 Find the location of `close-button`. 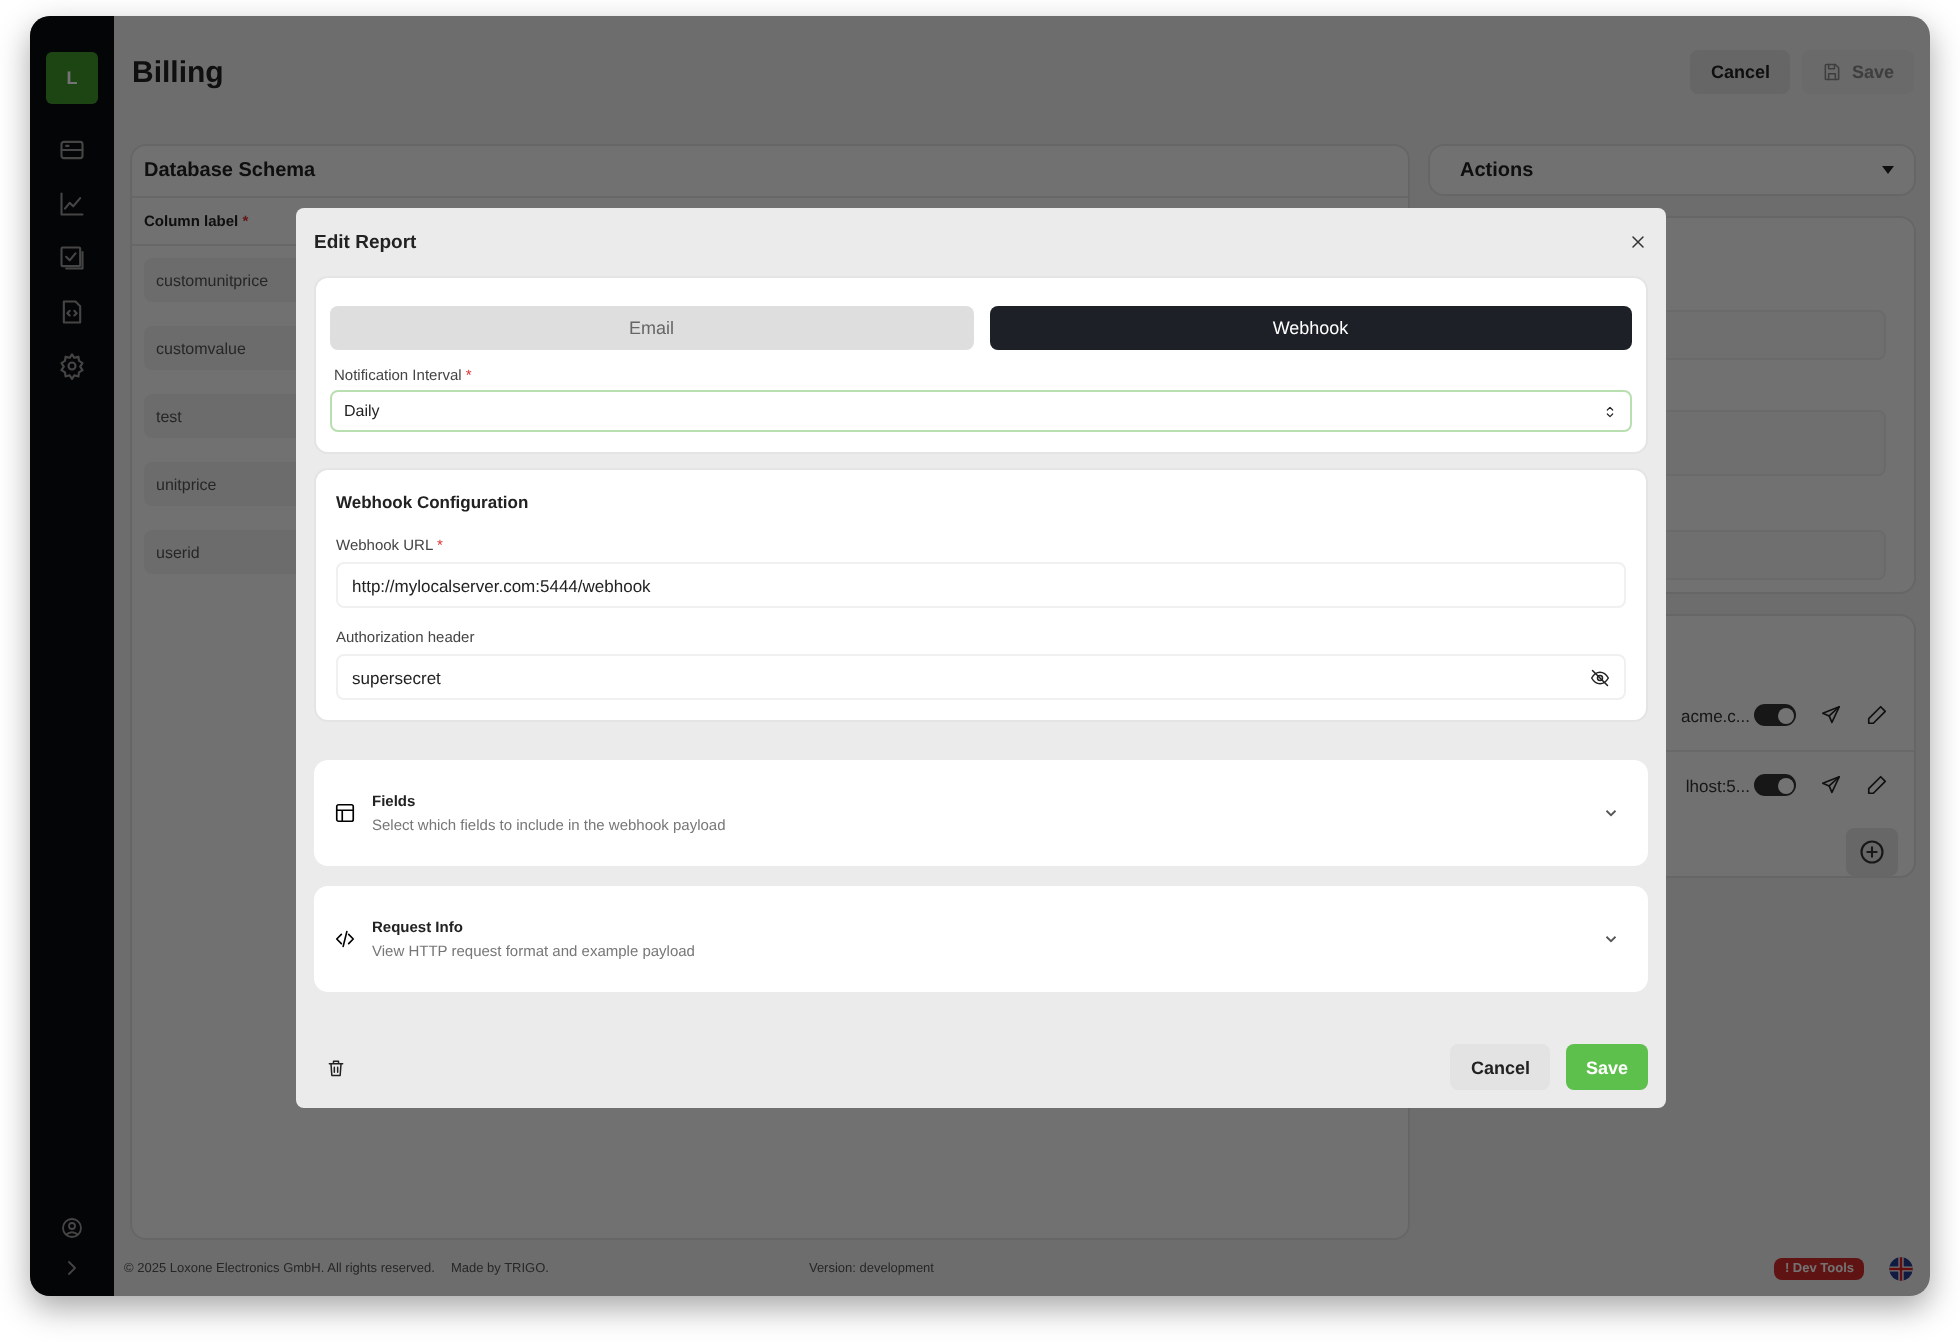

close-button is located at coordinates (1638, 242).